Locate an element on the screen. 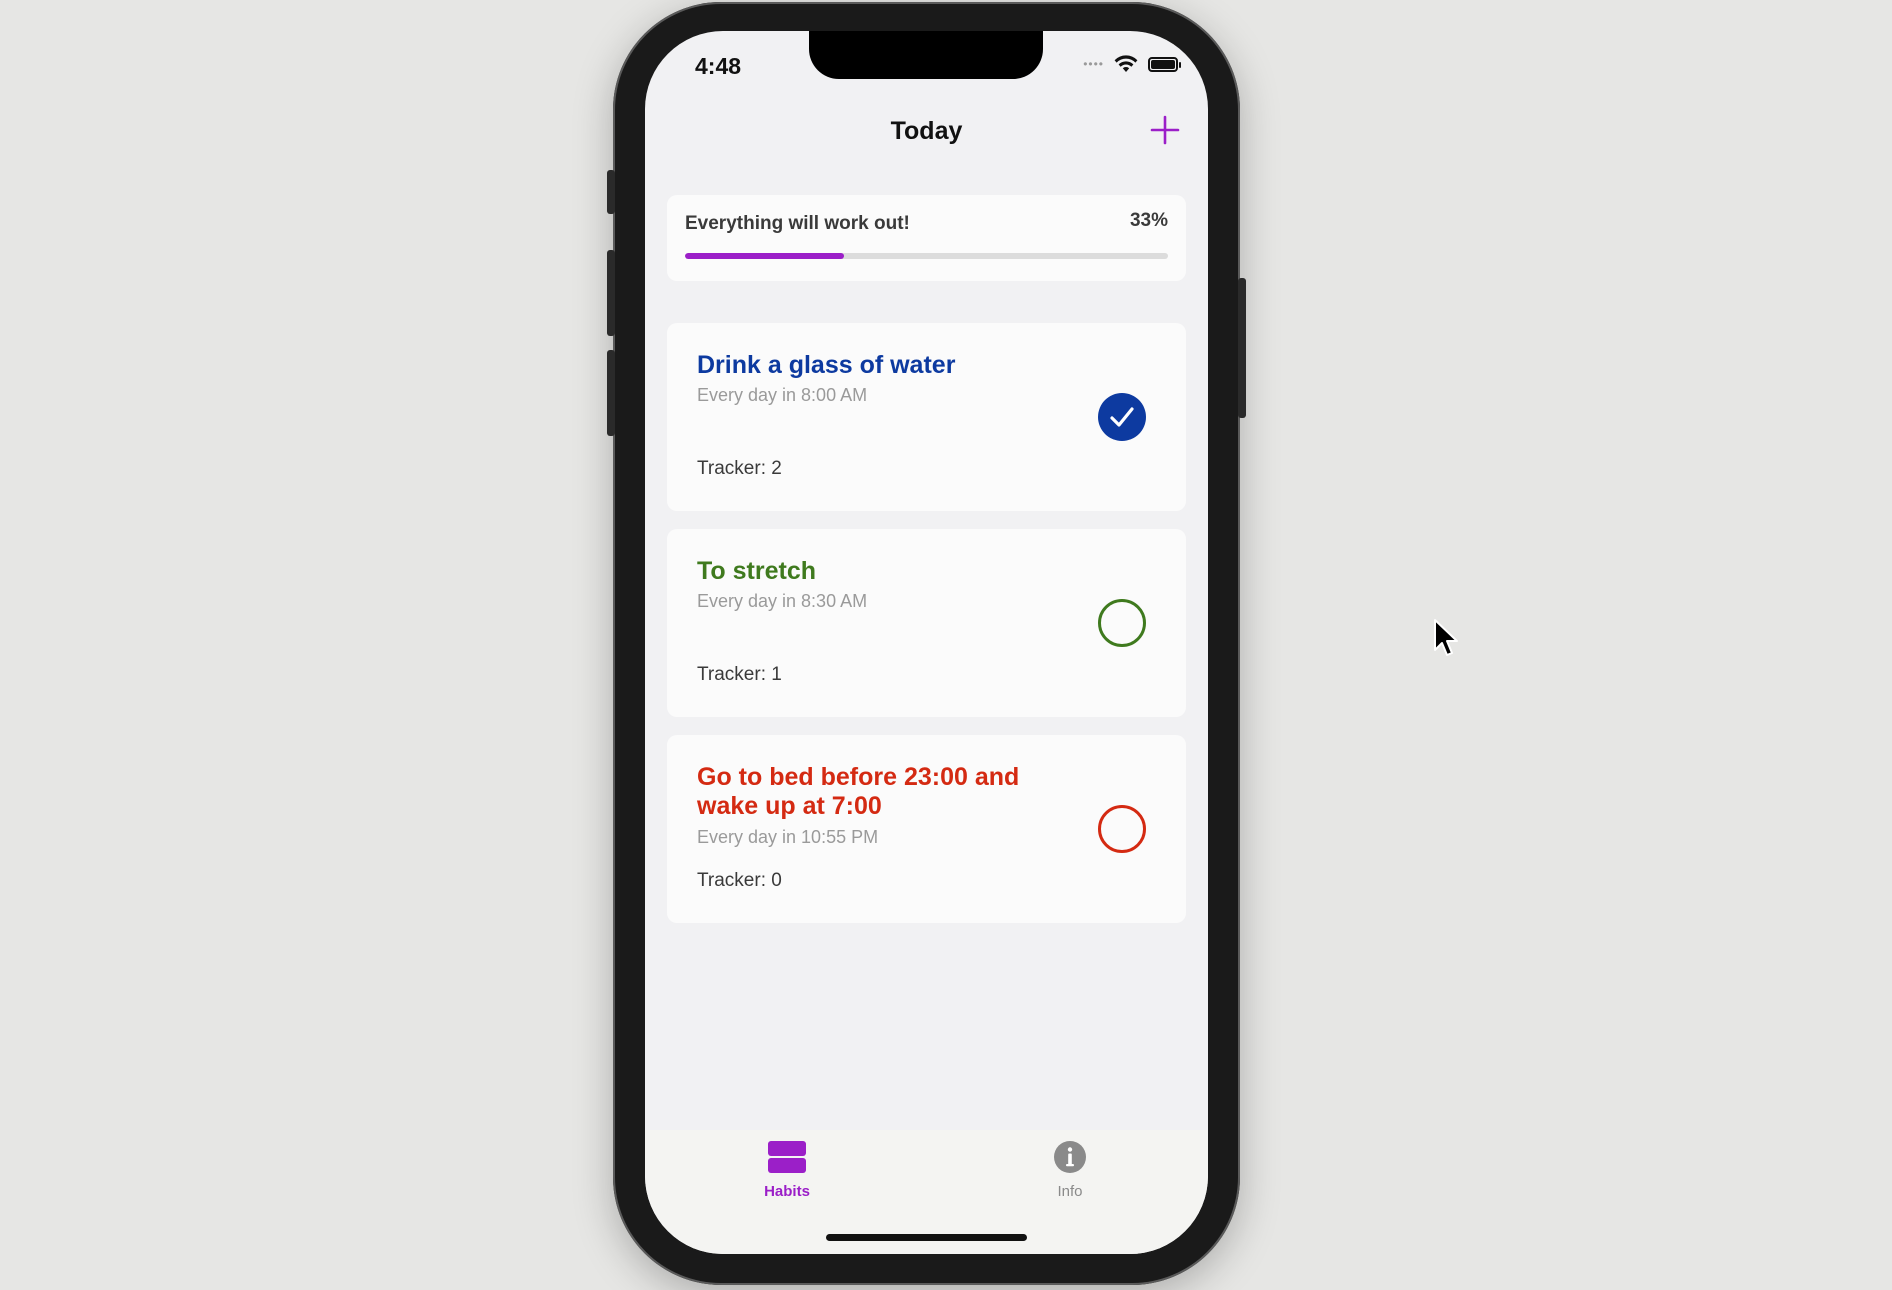 The height and width of the screenshot is (1290, 1892). tab-info: Info is located at coordinates (1070, 1170).